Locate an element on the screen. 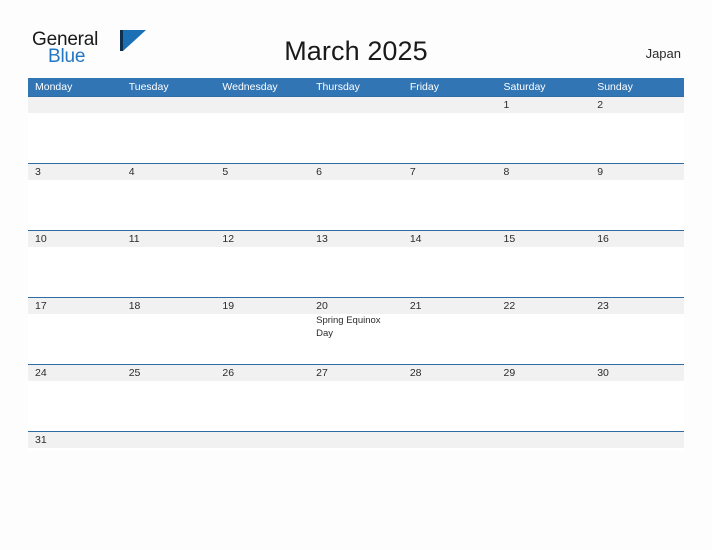  day-number: 19 is located at coordinates (228, 306).